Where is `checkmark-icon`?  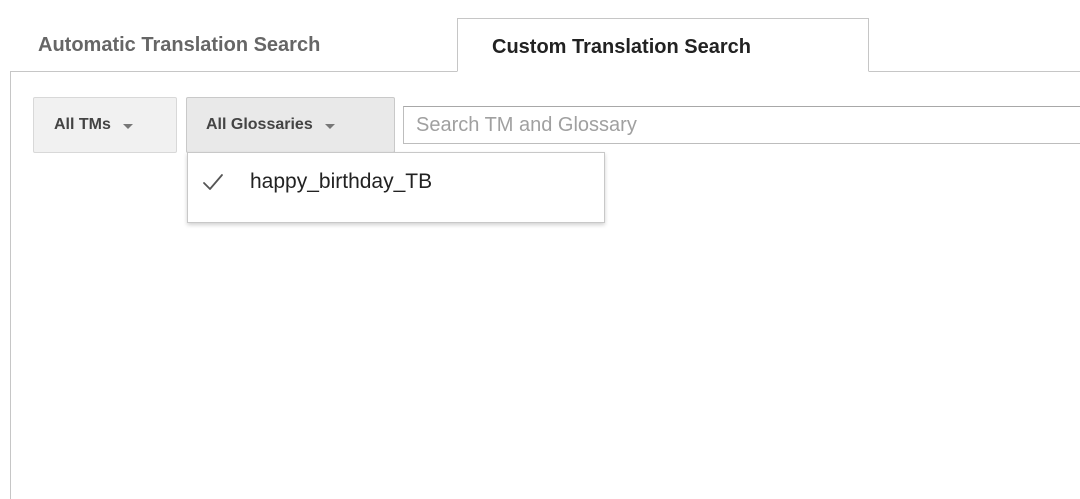 checkmark-icon is located at coordinates (213, 182).